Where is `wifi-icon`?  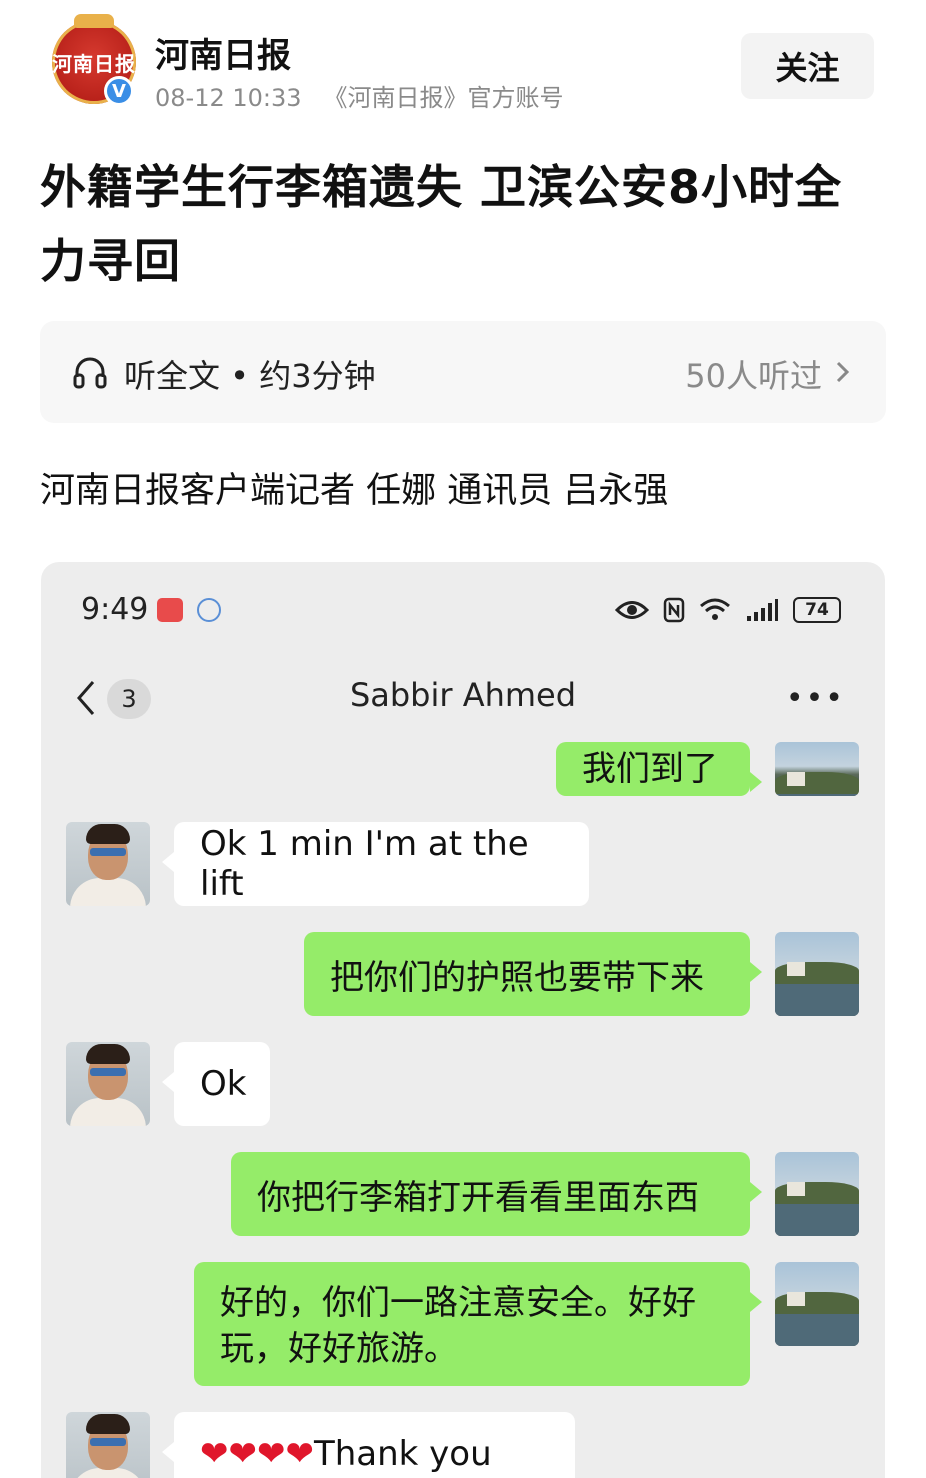
wifi-icon is located at coordinates (715, 609).